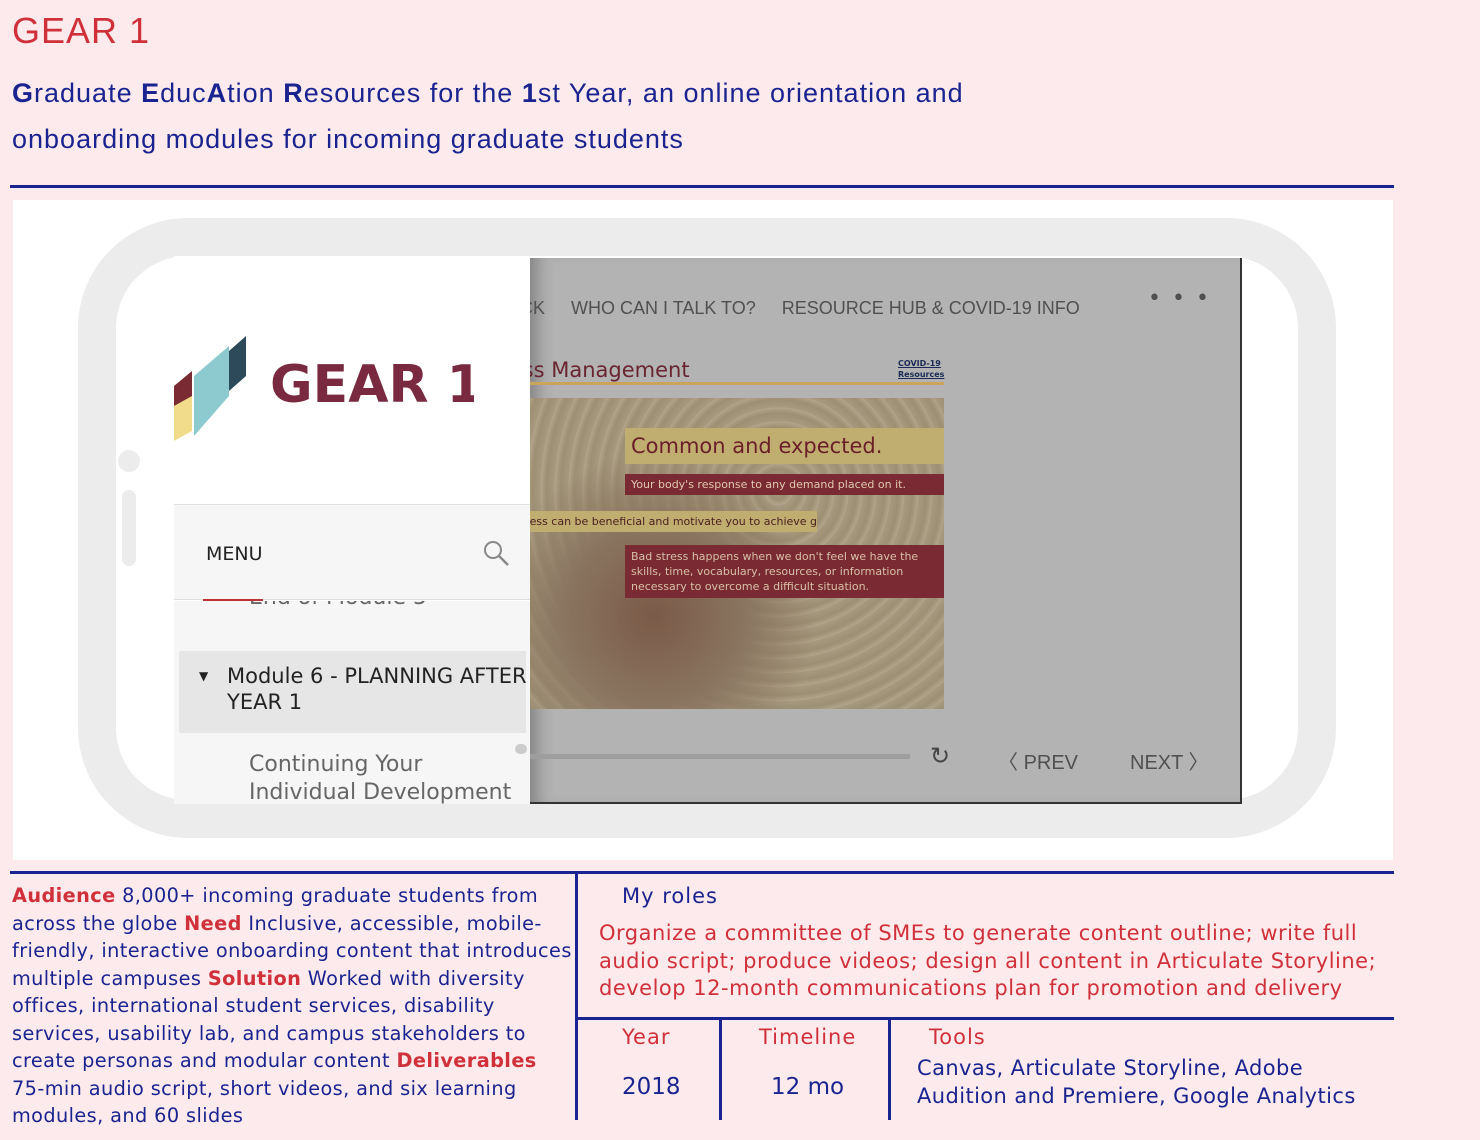 The height and width of the screenshot is (1140, 1480). I want to click on next-label: NEXT, so click(1156, 763).